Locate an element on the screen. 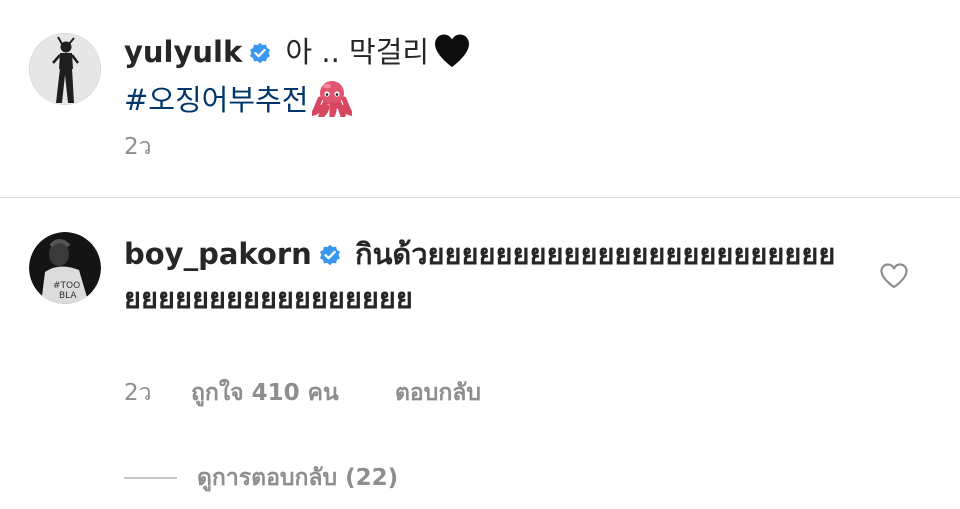 The width and height of the screenshot is (960, 509). avatar-image is located at coordinates (65, 69).